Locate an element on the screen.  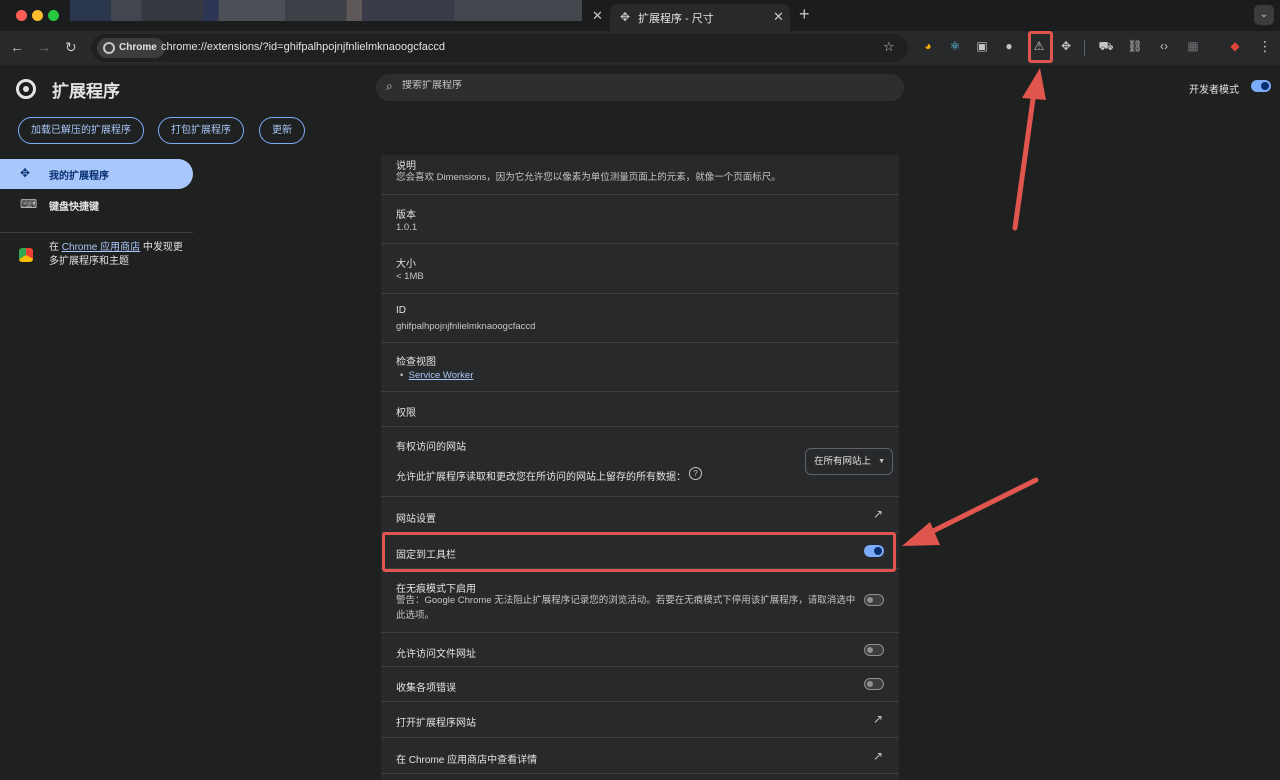
tab-search-button: ⌄ is located at coordinates (1264, 15).